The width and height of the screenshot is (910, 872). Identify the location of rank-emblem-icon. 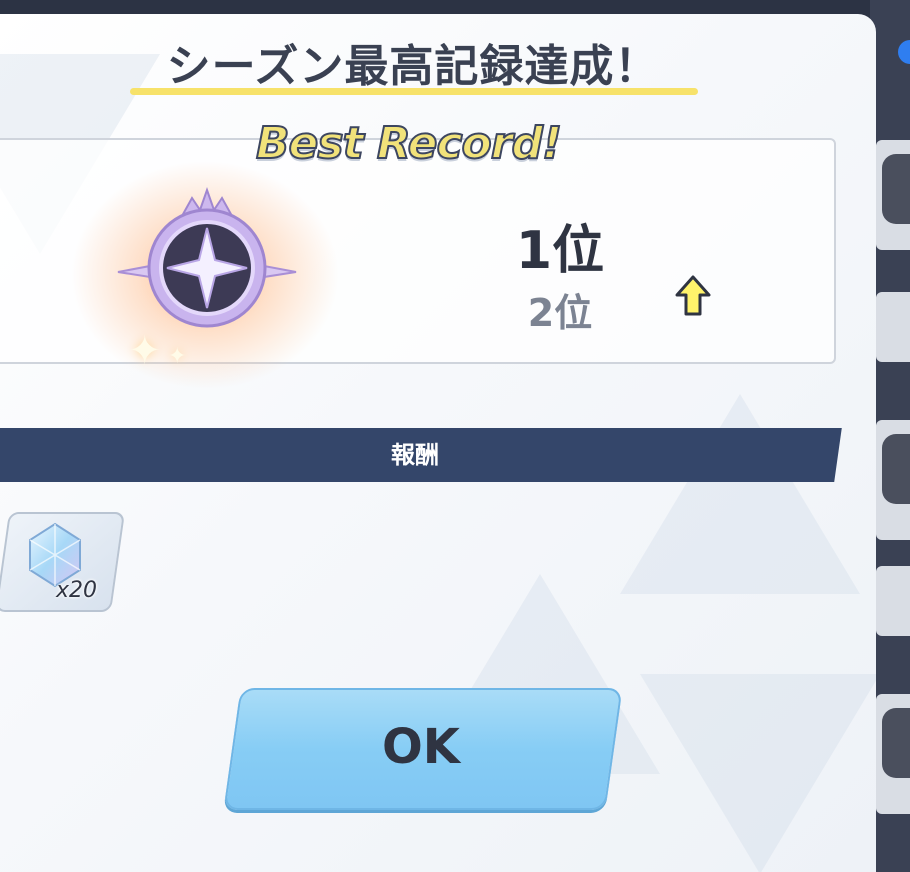
(207, 257).